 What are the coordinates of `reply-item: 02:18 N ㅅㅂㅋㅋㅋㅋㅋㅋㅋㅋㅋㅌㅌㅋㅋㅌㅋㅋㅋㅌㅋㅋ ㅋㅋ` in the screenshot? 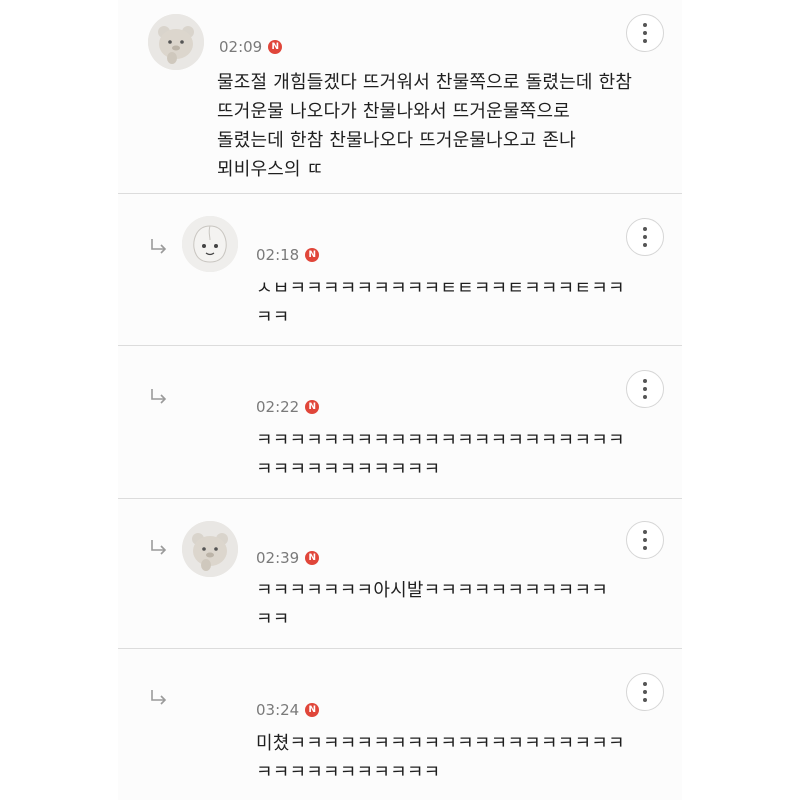 It's located at (400, 270).